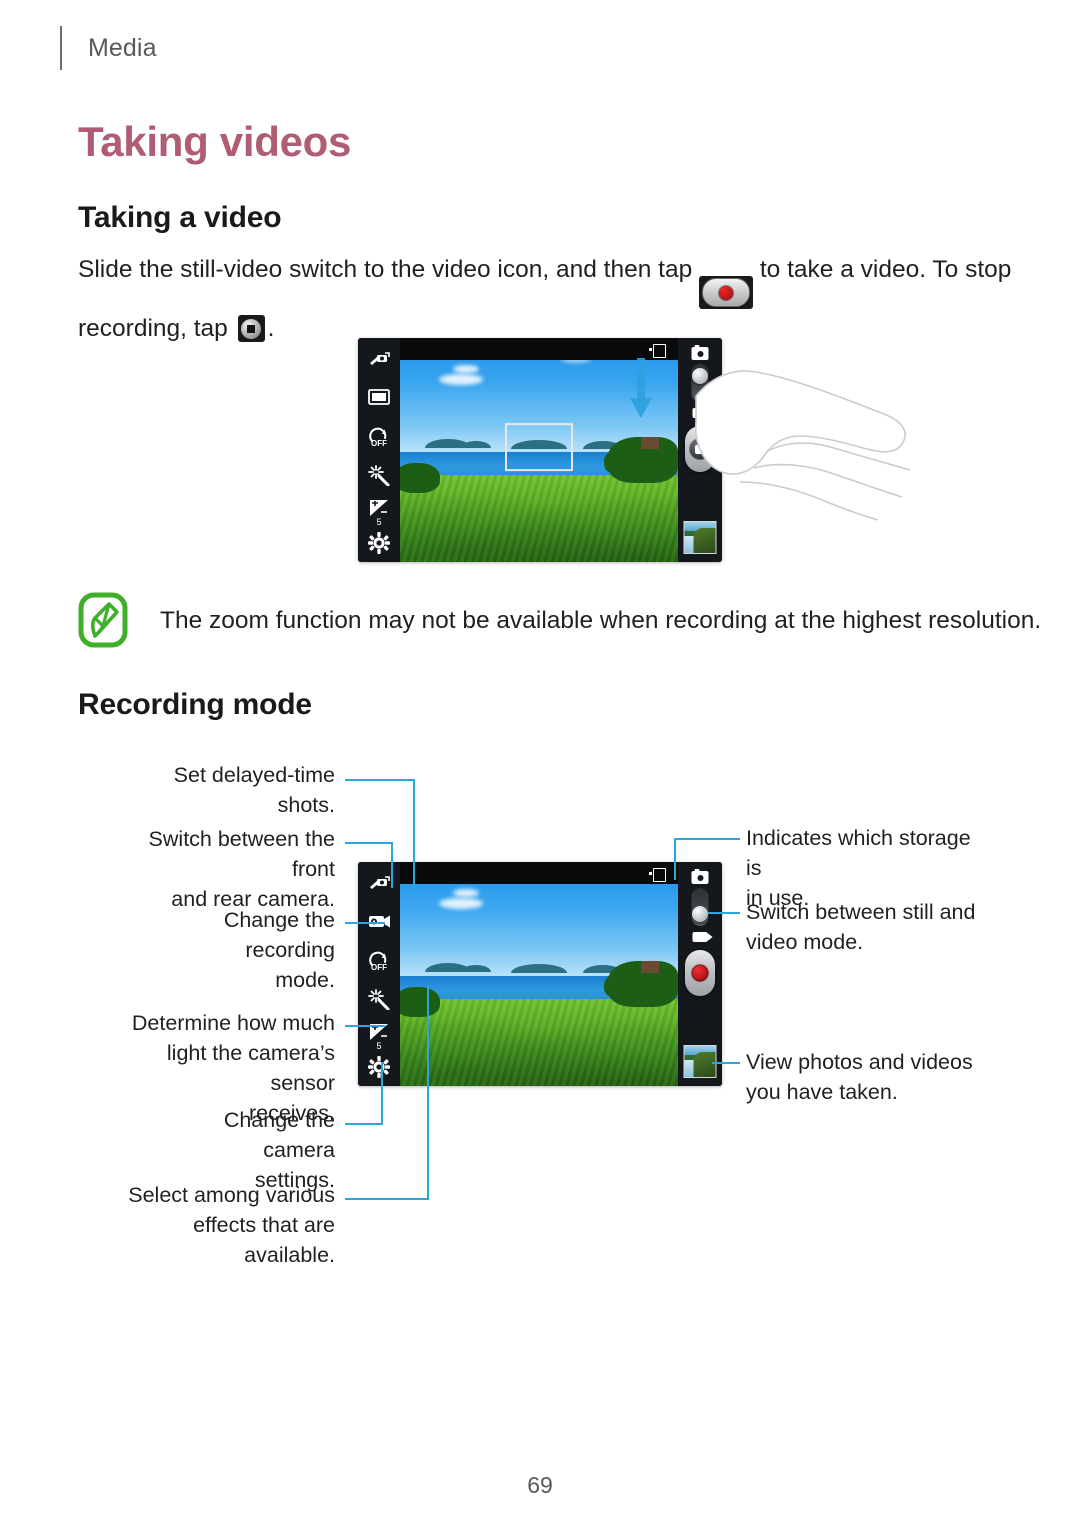 The height and width of the screenshot is (1527, 1080). What do you see at coordinates (858, 853) in the screenshot?
I see `annotation-line: Indicates which storage is` at bounding box center [858, 853].